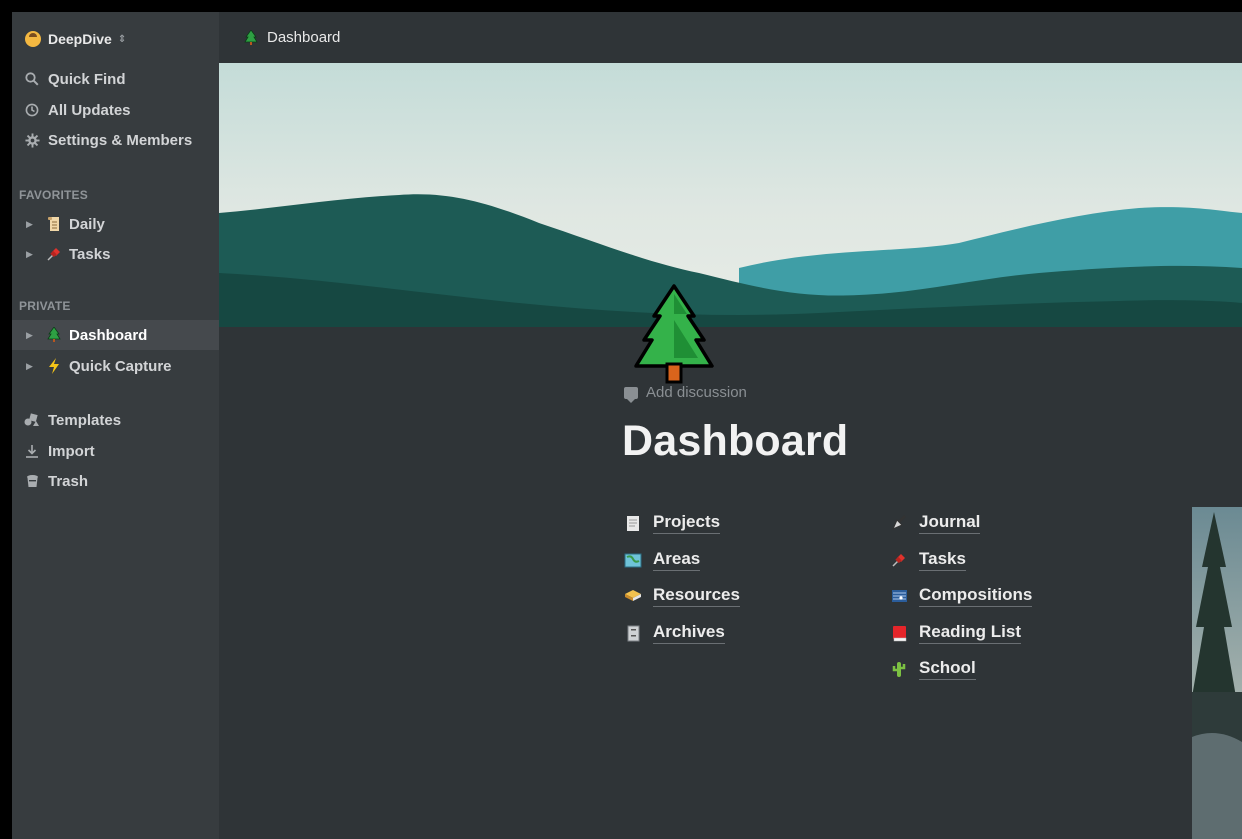 Image resolution: width=1242 pixels, height=839 pixels. I want to click on breadcrumb: Dashboard, so click(292, 37).